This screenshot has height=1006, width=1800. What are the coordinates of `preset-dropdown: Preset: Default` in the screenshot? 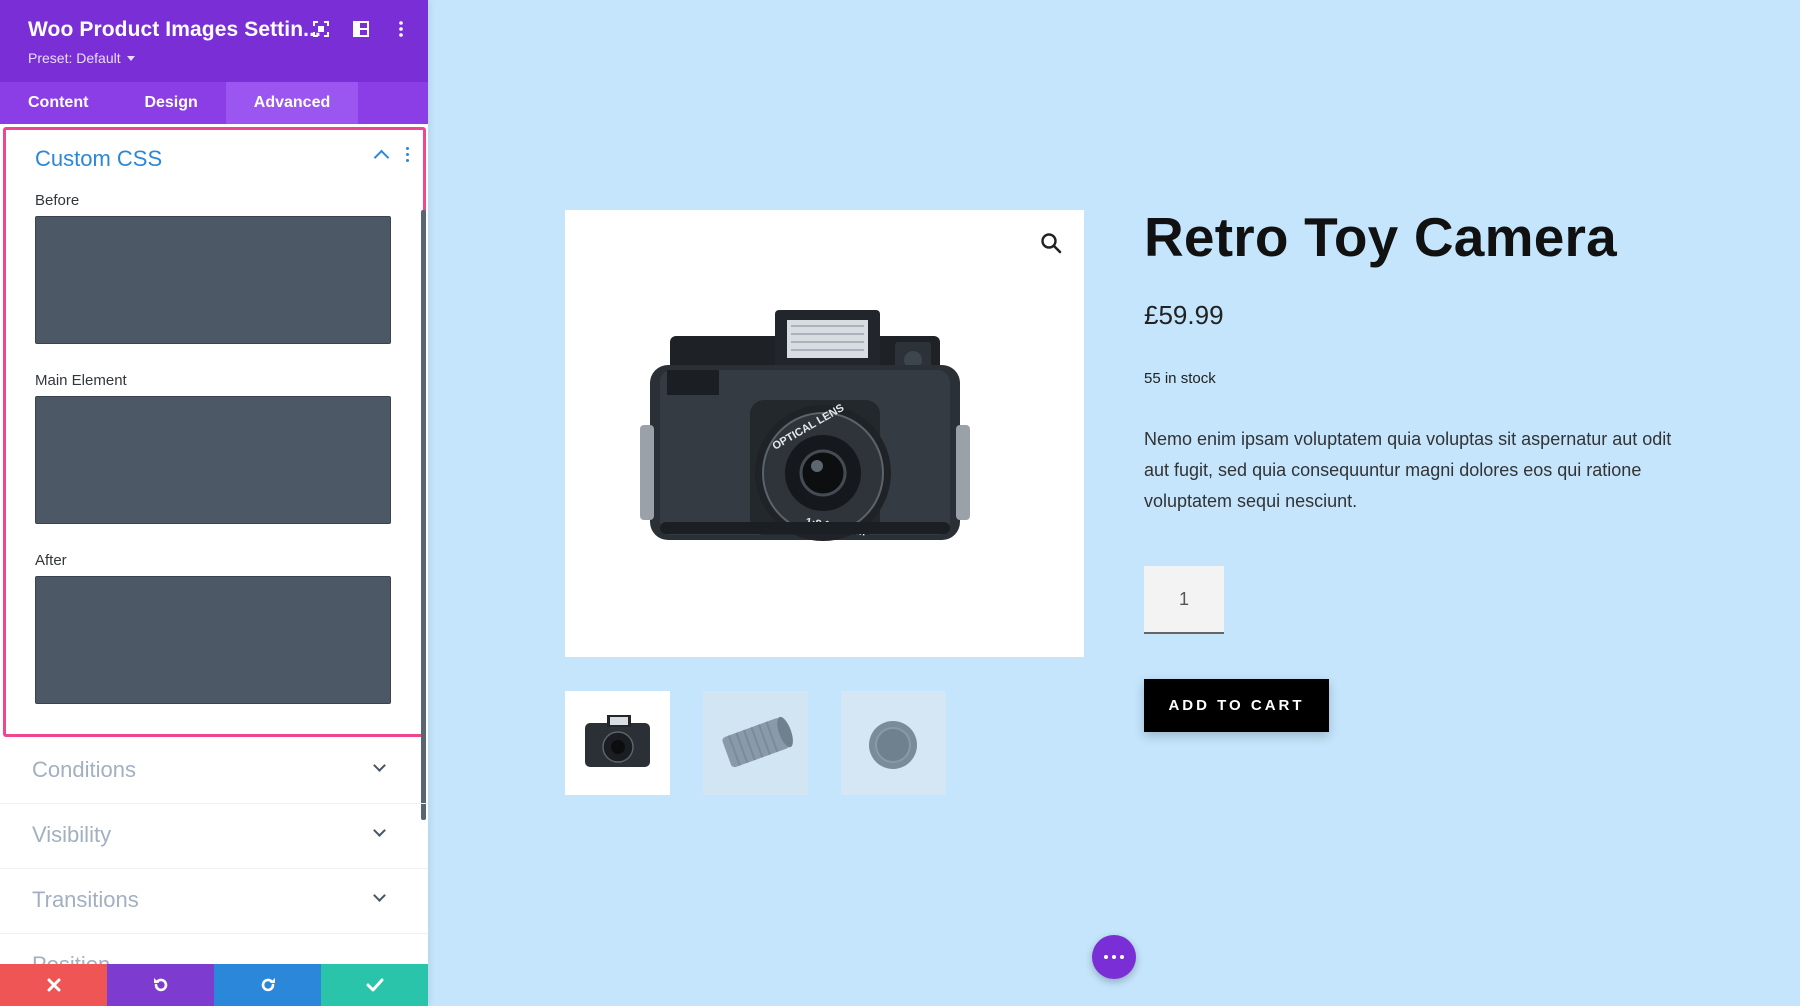 It's located at (81, 58).